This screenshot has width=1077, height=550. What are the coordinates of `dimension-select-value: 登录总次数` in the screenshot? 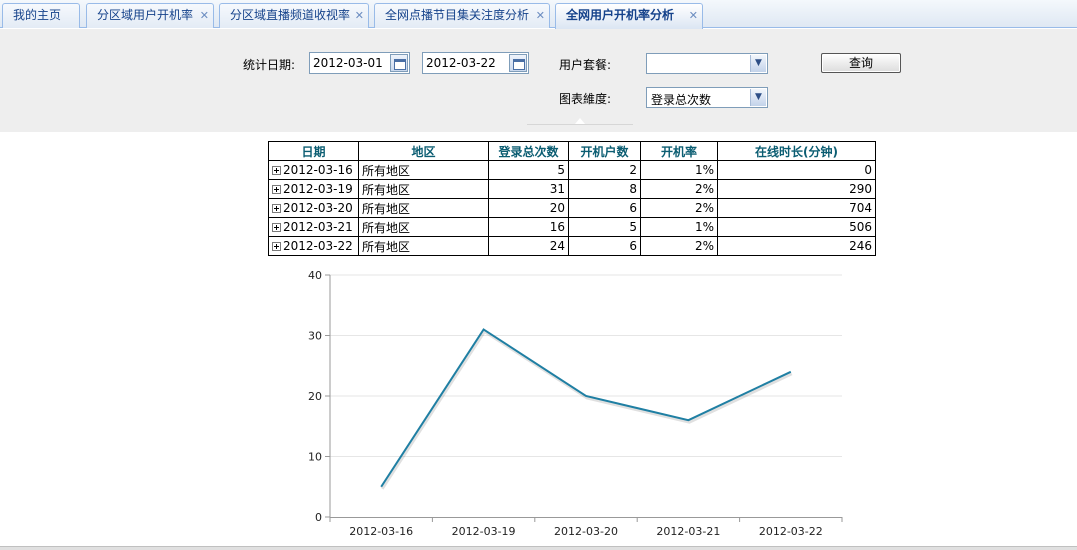 It's located at (681, 100).